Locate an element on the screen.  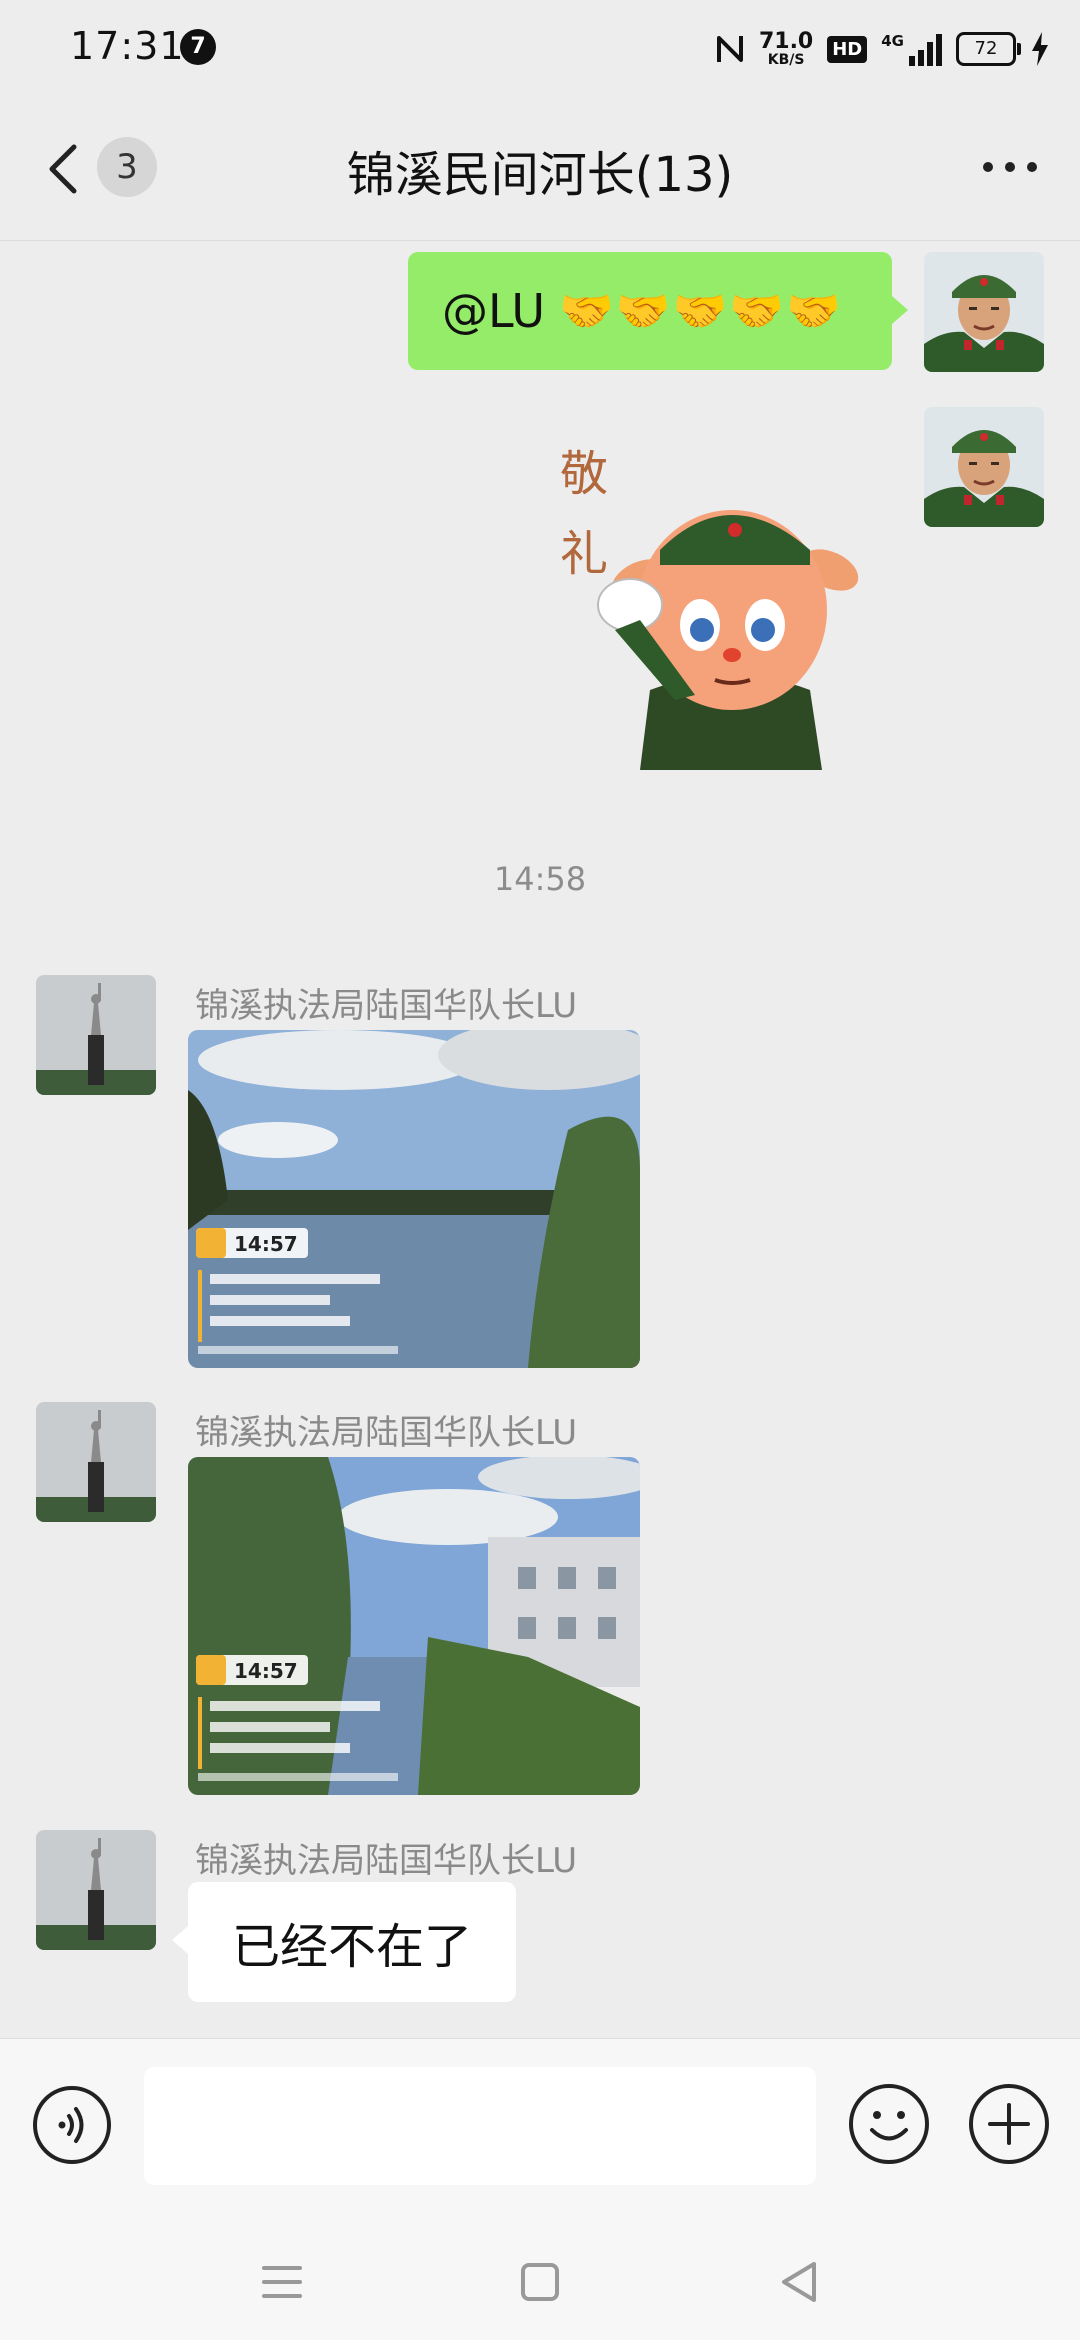
emoji-icon is located at coordinates (889, 2124).